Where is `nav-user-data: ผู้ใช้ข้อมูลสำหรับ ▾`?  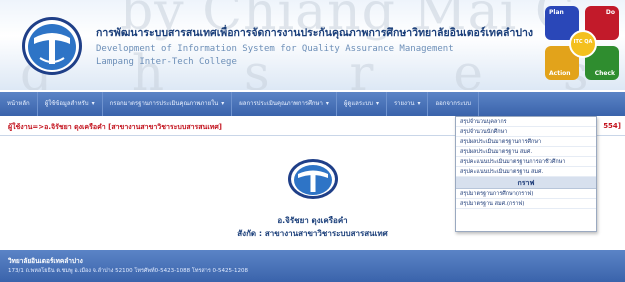 nav-user-data: ผู้ใช้ข้อมูลสำหรับ ▾ is located at coordinates (70, 104).